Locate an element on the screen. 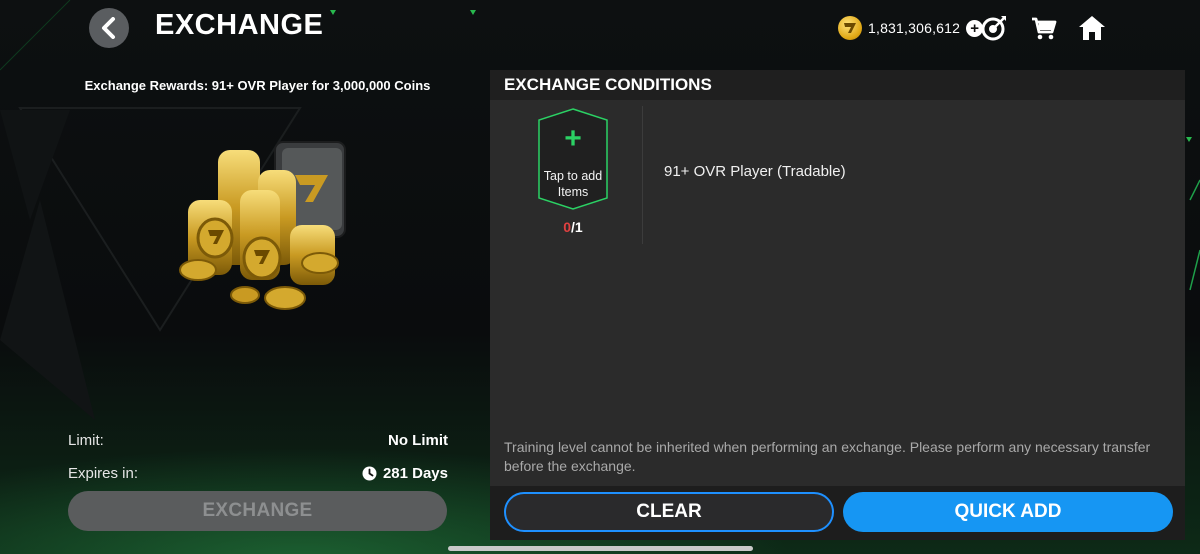 This screenshot has height=554, width=1200. coin-amount: 1,831,306,612 is located at coordinates (914, 28).